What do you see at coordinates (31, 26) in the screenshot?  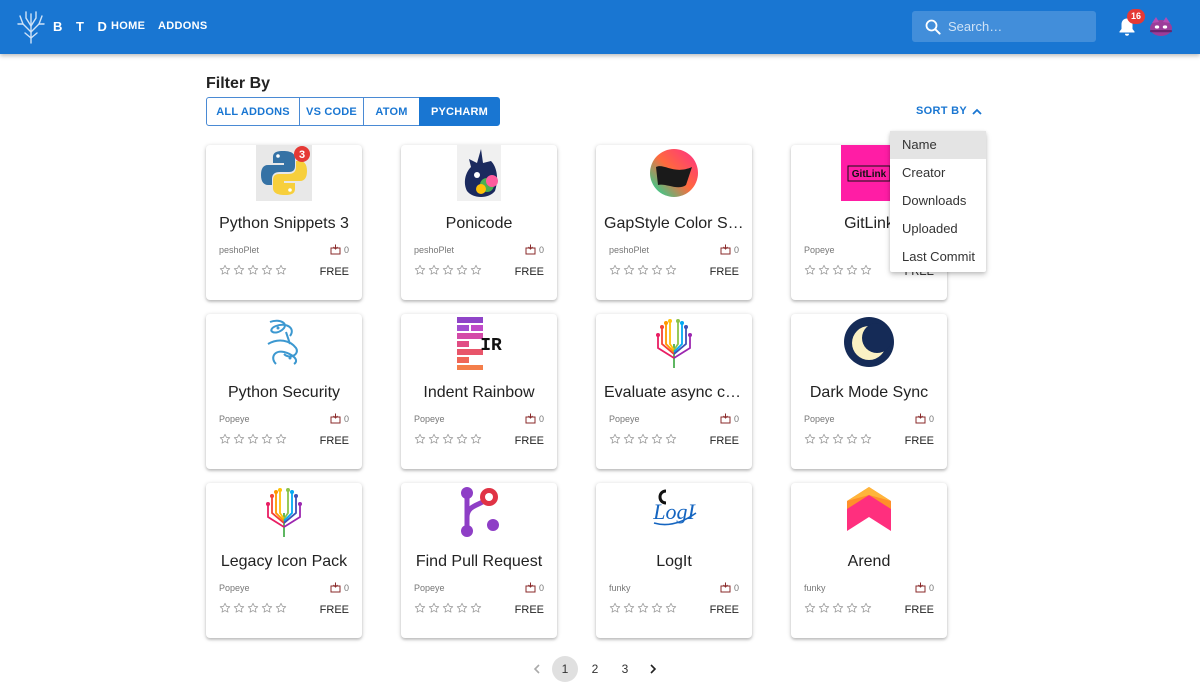 I see `tree-logo-icon` at bounding box center [31, 26].